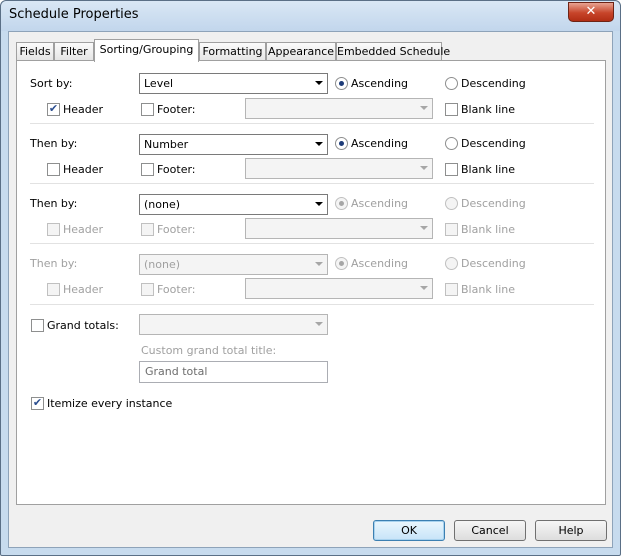 The width and height of the screenshot is (621, 556). I want to click on then-by-2-footer-label: Footer:, so click(176, 229).